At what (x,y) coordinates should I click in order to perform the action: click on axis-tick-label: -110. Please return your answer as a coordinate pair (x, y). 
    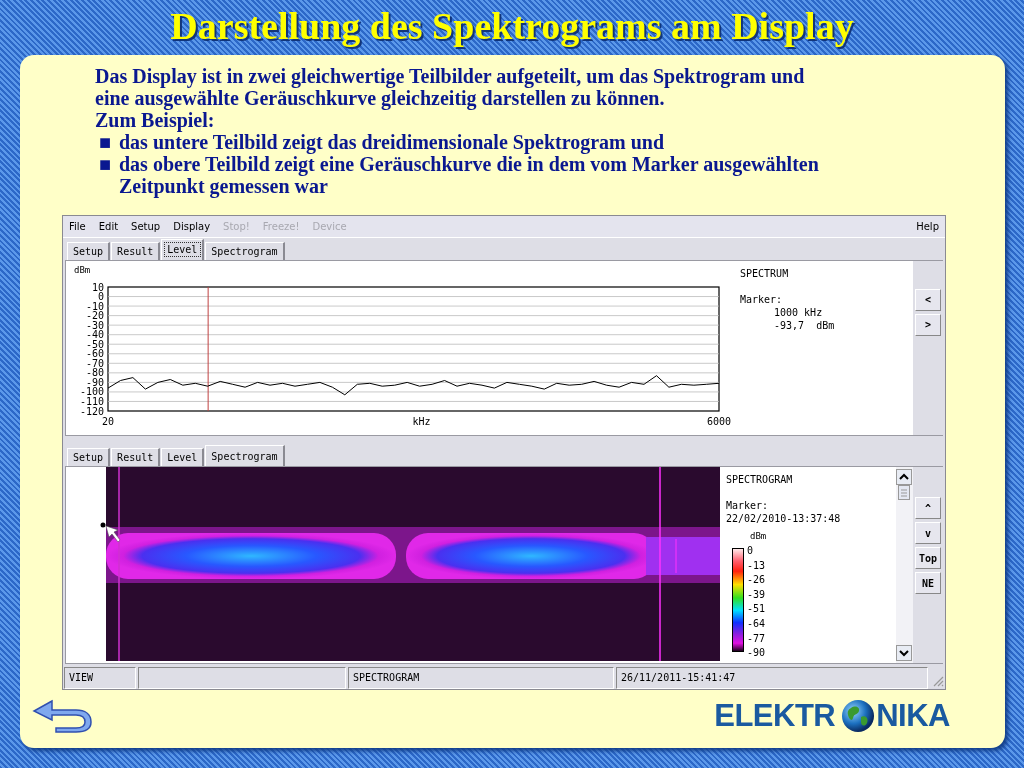
    Looking at the image, I should click on (91, 401).